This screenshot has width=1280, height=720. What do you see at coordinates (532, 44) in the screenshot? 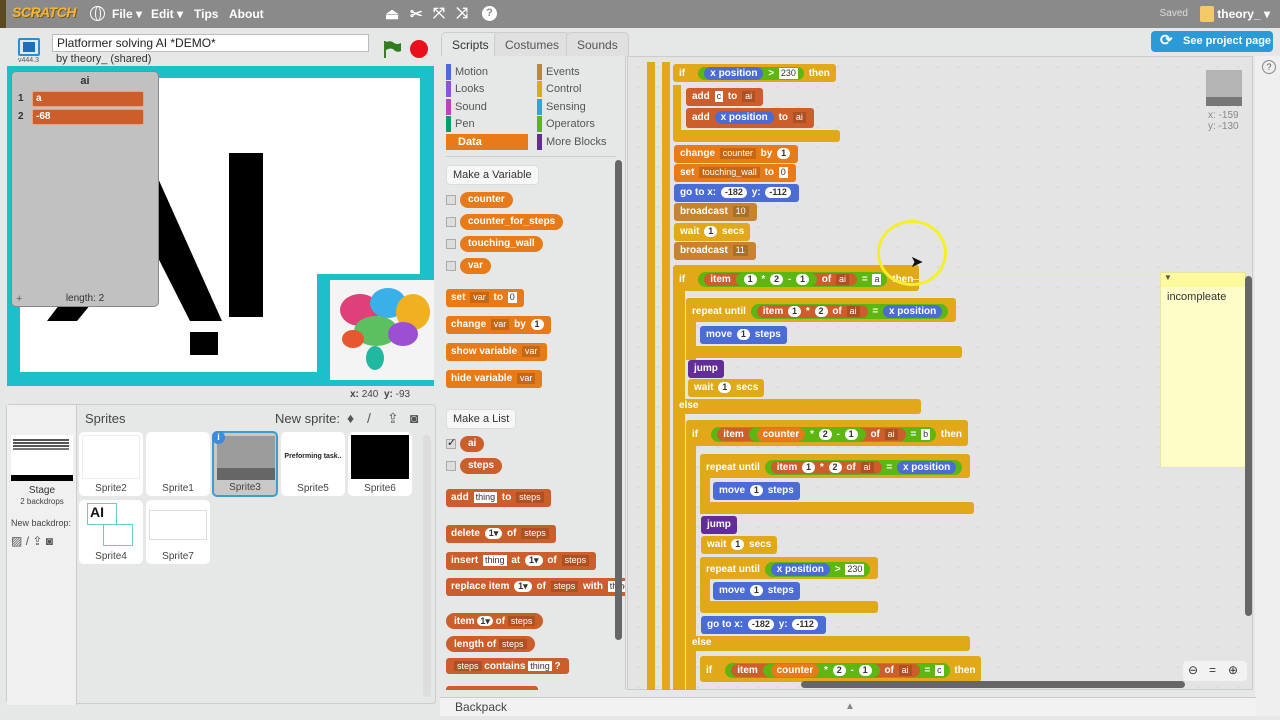
I see `tab-costumes: Costumes` at bounding box center [532, 44].